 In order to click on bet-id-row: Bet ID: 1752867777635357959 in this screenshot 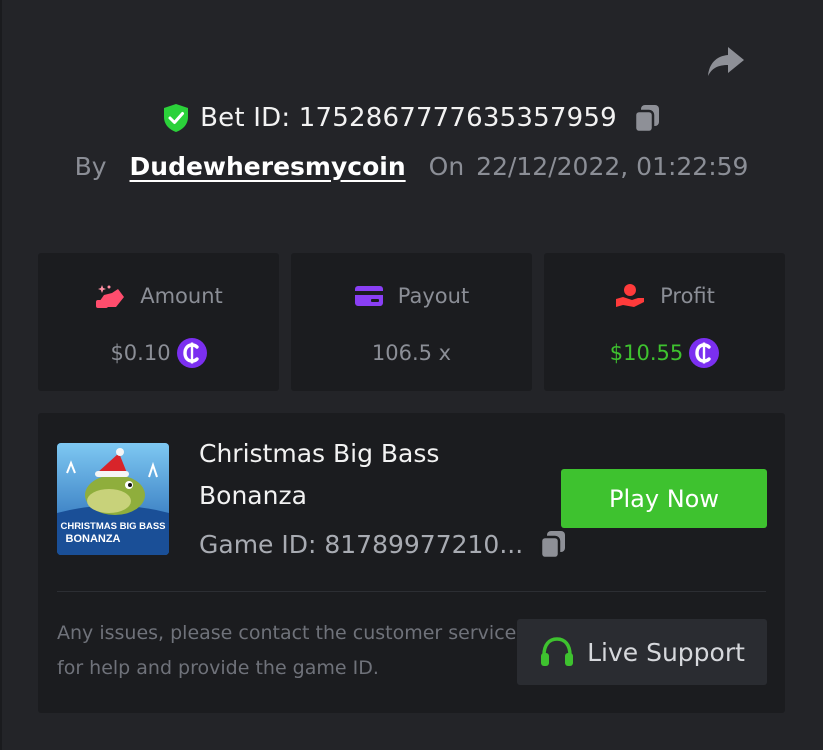, I will do `click(411, 118)`.